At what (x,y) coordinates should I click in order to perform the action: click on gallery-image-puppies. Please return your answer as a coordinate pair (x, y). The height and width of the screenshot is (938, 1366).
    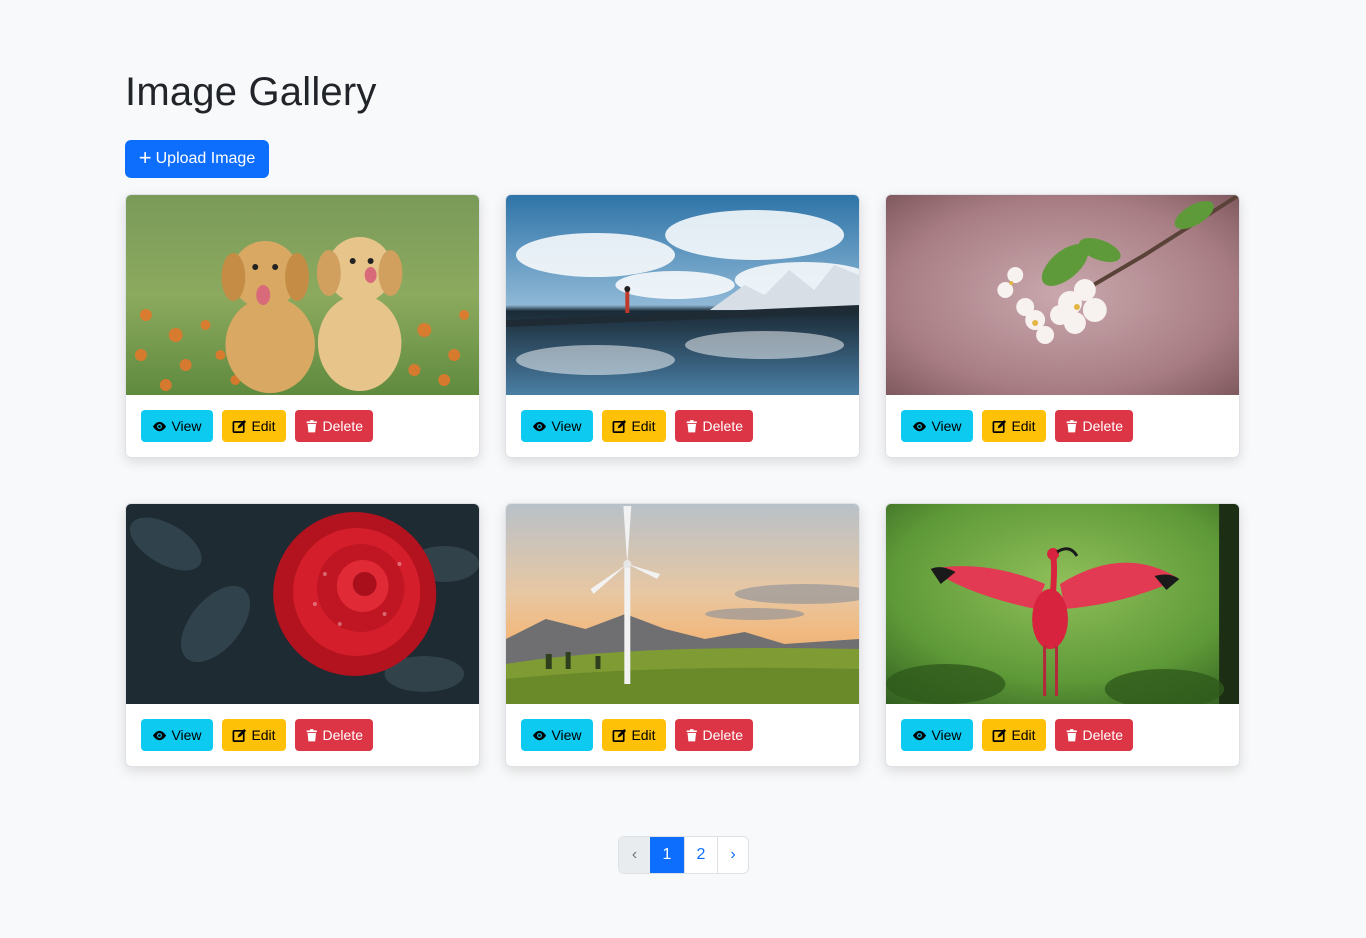
    Looking at the image, I should click on (302, 295).